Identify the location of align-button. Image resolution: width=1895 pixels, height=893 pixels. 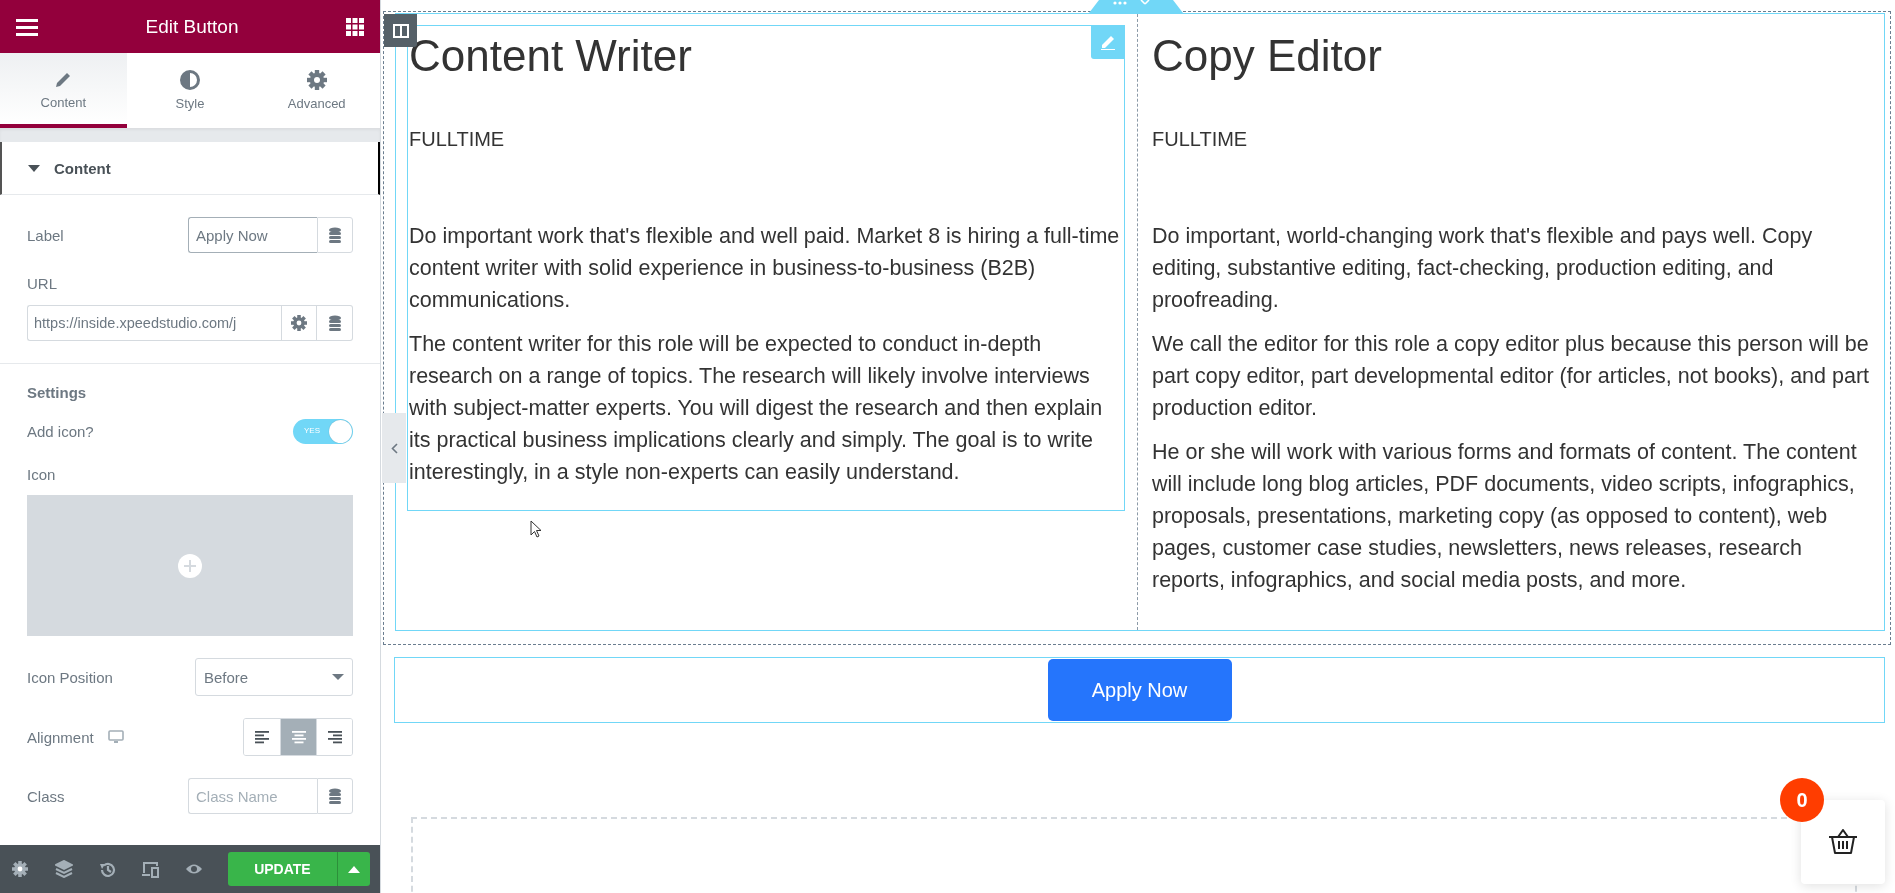
(334, 737).